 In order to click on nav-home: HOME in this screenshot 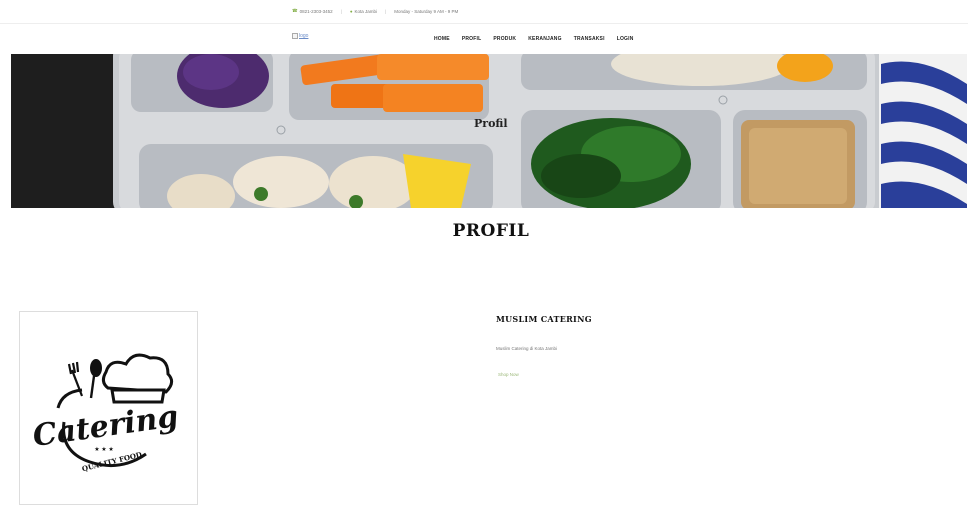, I will do `click(442, 39)`.